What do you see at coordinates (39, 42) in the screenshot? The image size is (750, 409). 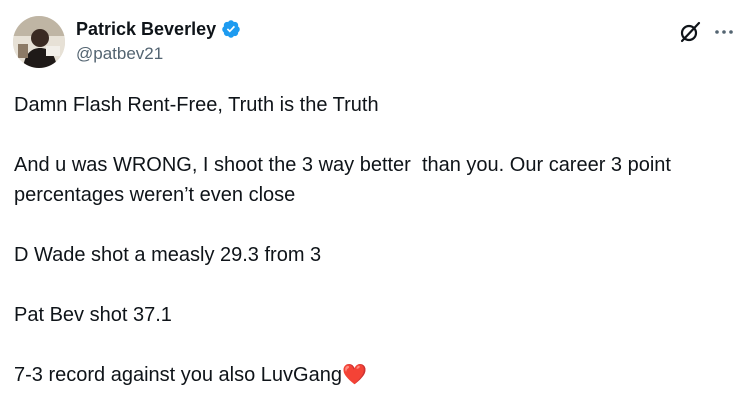 I see `avatar` at bounding box center [39, 42].